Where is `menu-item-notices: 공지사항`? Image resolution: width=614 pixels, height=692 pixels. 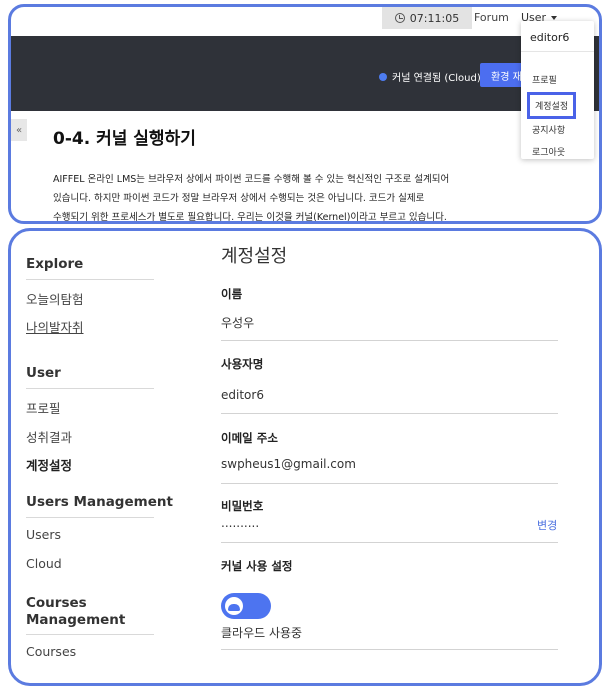
menu-item-notices: 공지사항 is located at coordinates (548, 129).